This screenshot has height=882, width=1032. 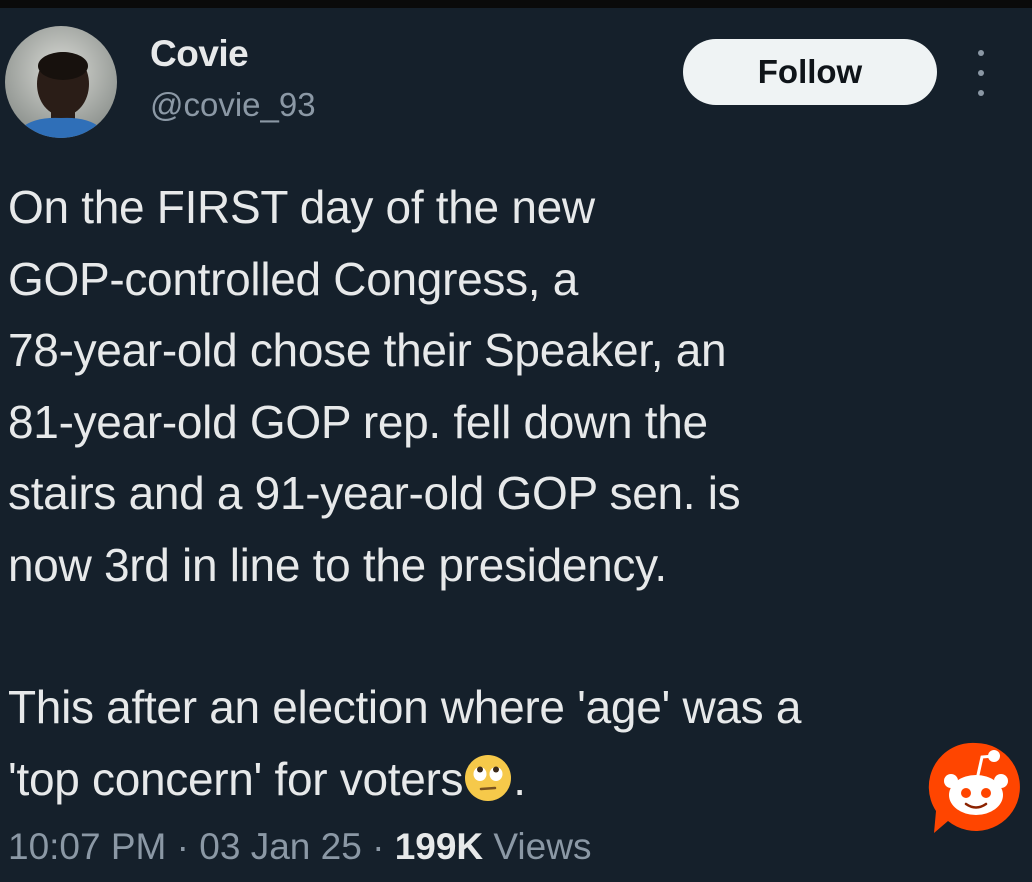 What do you see at coordinates (488, 777) in the screenshot?
I see `eye-roll-emoji-icon` at bounding box center [488, 777].